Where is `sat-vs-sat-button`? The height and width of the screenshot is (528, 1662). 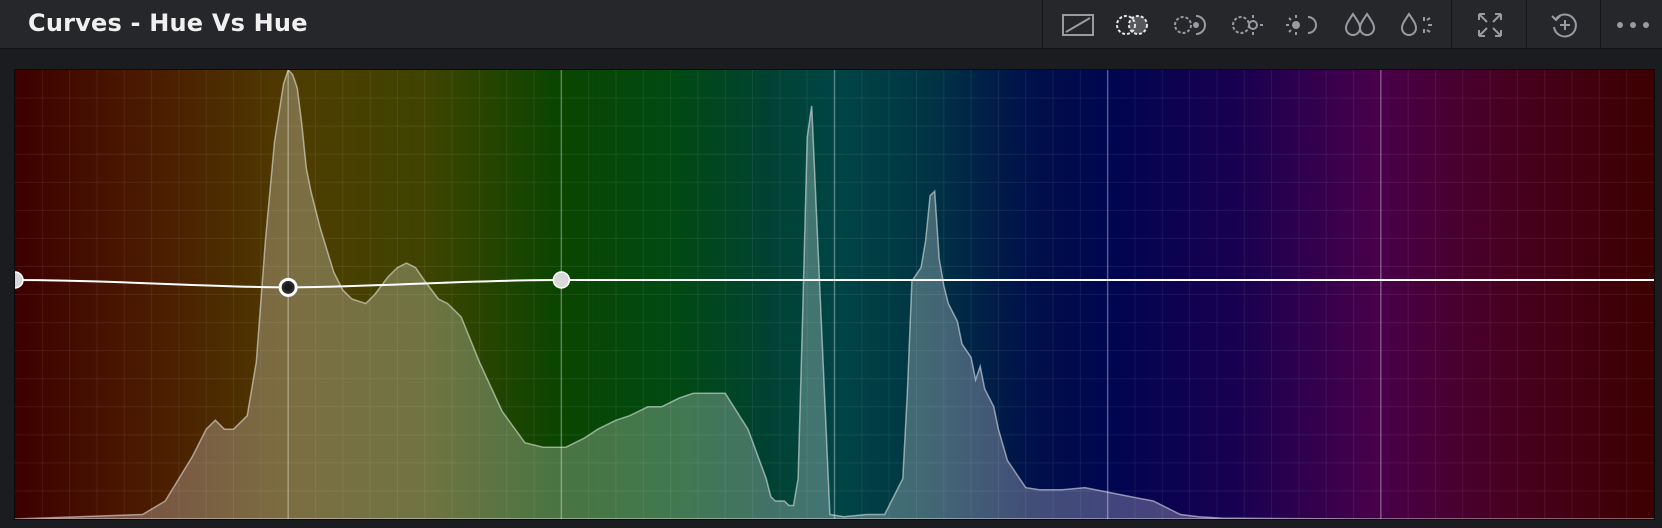
sat-vs-sat-button is located at coordinates (1360, 24).